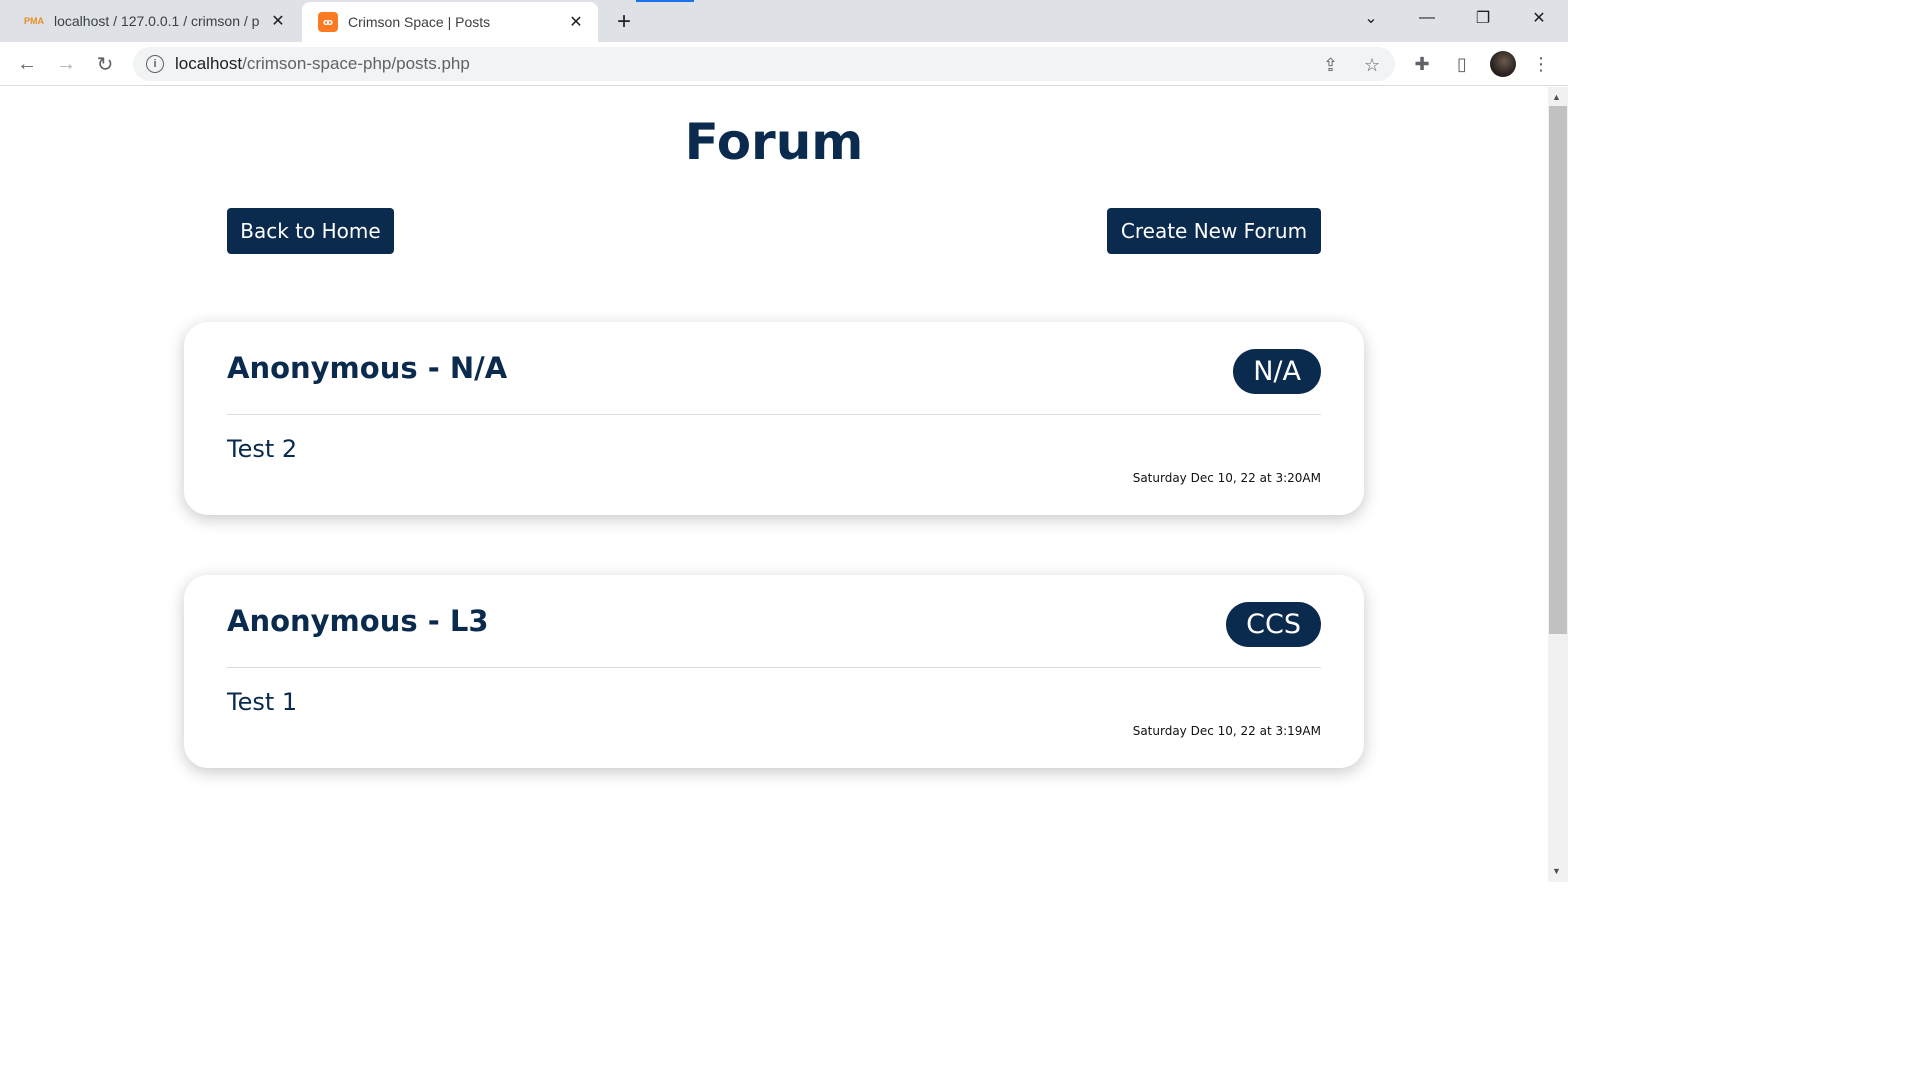 The height and width of the screenshot is (1080, 1920). Describe the element at coordinates (367, 368) in the screenshot. I see `post-author: Anonymous - N/A` at that location.